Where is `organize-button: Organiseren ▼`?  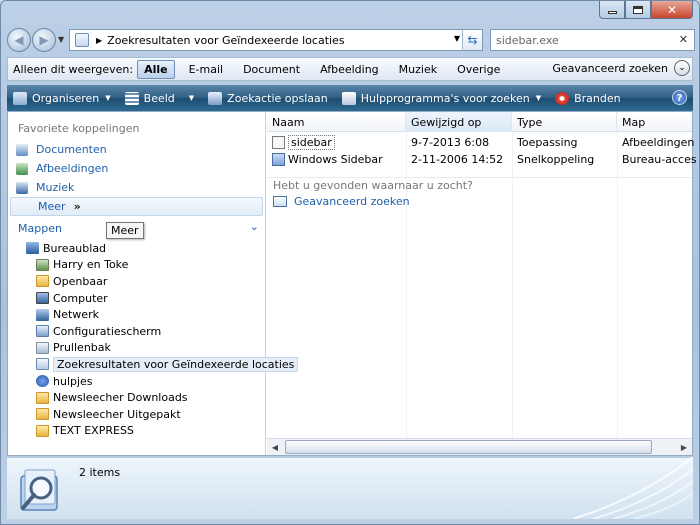 organize-button: Organiseren ▼ is located at coordinates (62, 98).